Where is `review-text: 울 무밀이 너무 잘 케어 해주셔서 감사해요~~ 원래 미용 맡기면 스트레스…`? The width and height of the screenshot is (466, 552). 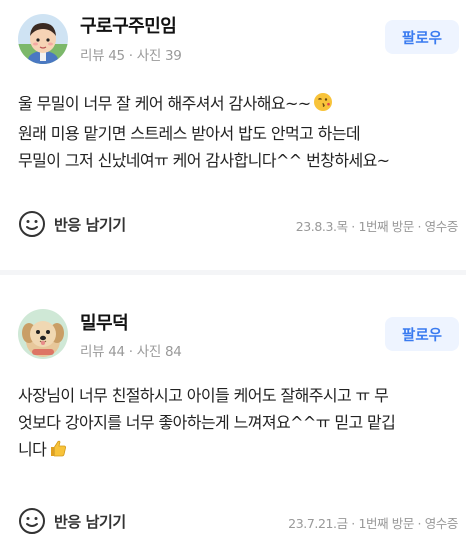 review-text: 울 무밀이 너무 잘 케어 해주셔서 감사해요~~ 원래 미용 맡기면 스트레스… is located at coordinates (238, 132).